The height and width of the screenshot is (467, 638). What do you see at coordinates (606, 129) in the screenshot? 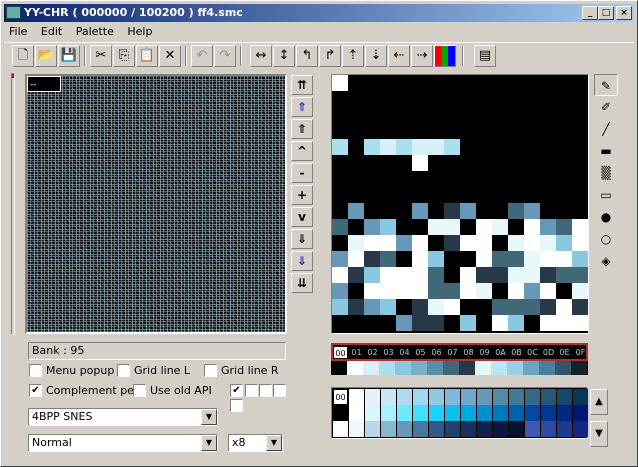
I see `line-icon: ╱` at bounding box center [606, 129].